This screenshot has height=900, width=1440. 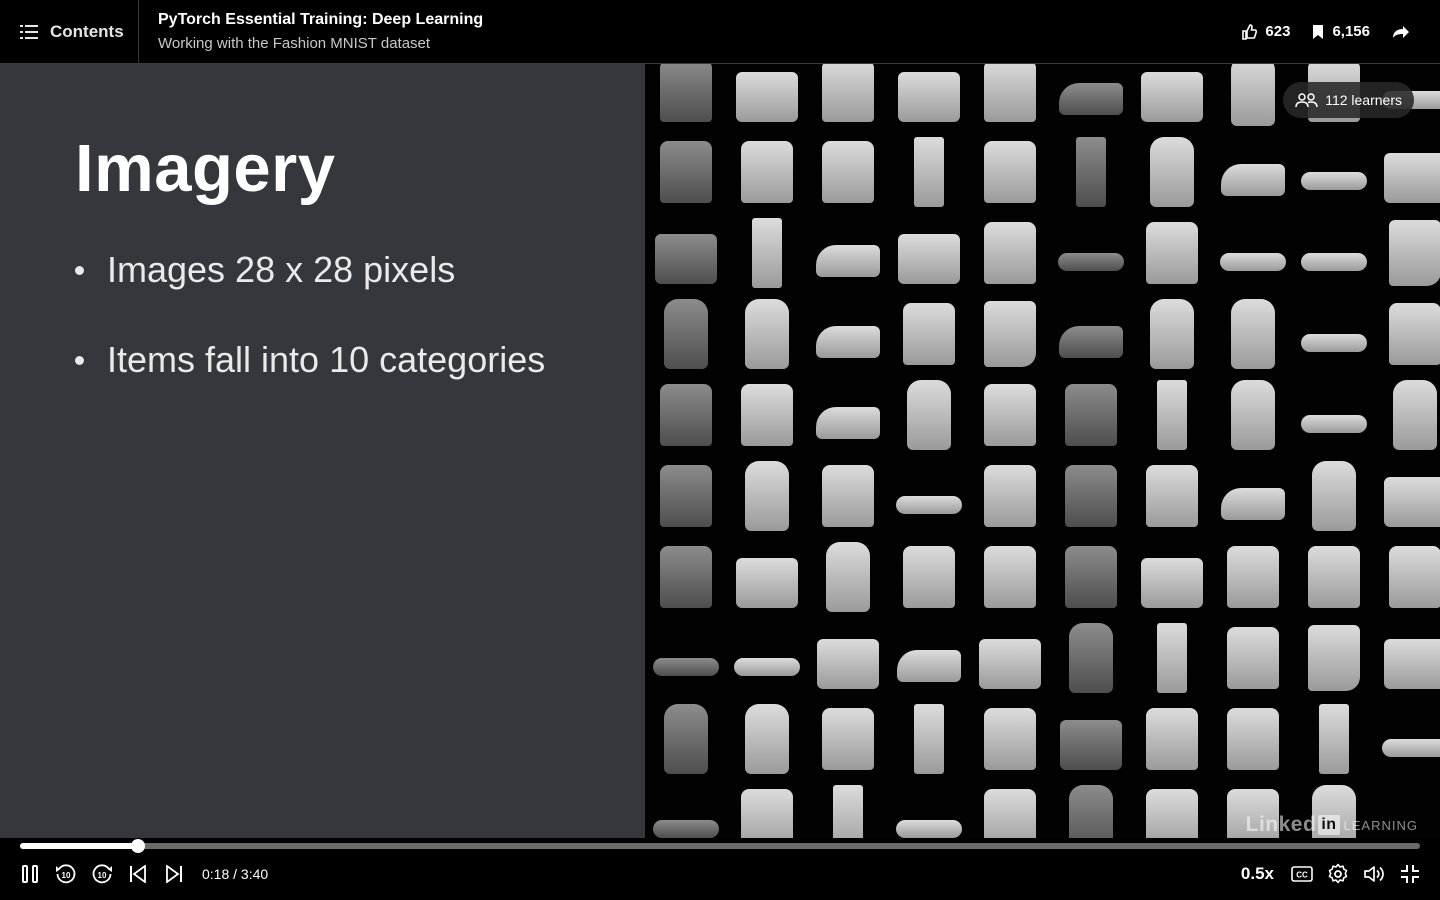 I want to click on skip-next-icon, so click(x=174, y=874).